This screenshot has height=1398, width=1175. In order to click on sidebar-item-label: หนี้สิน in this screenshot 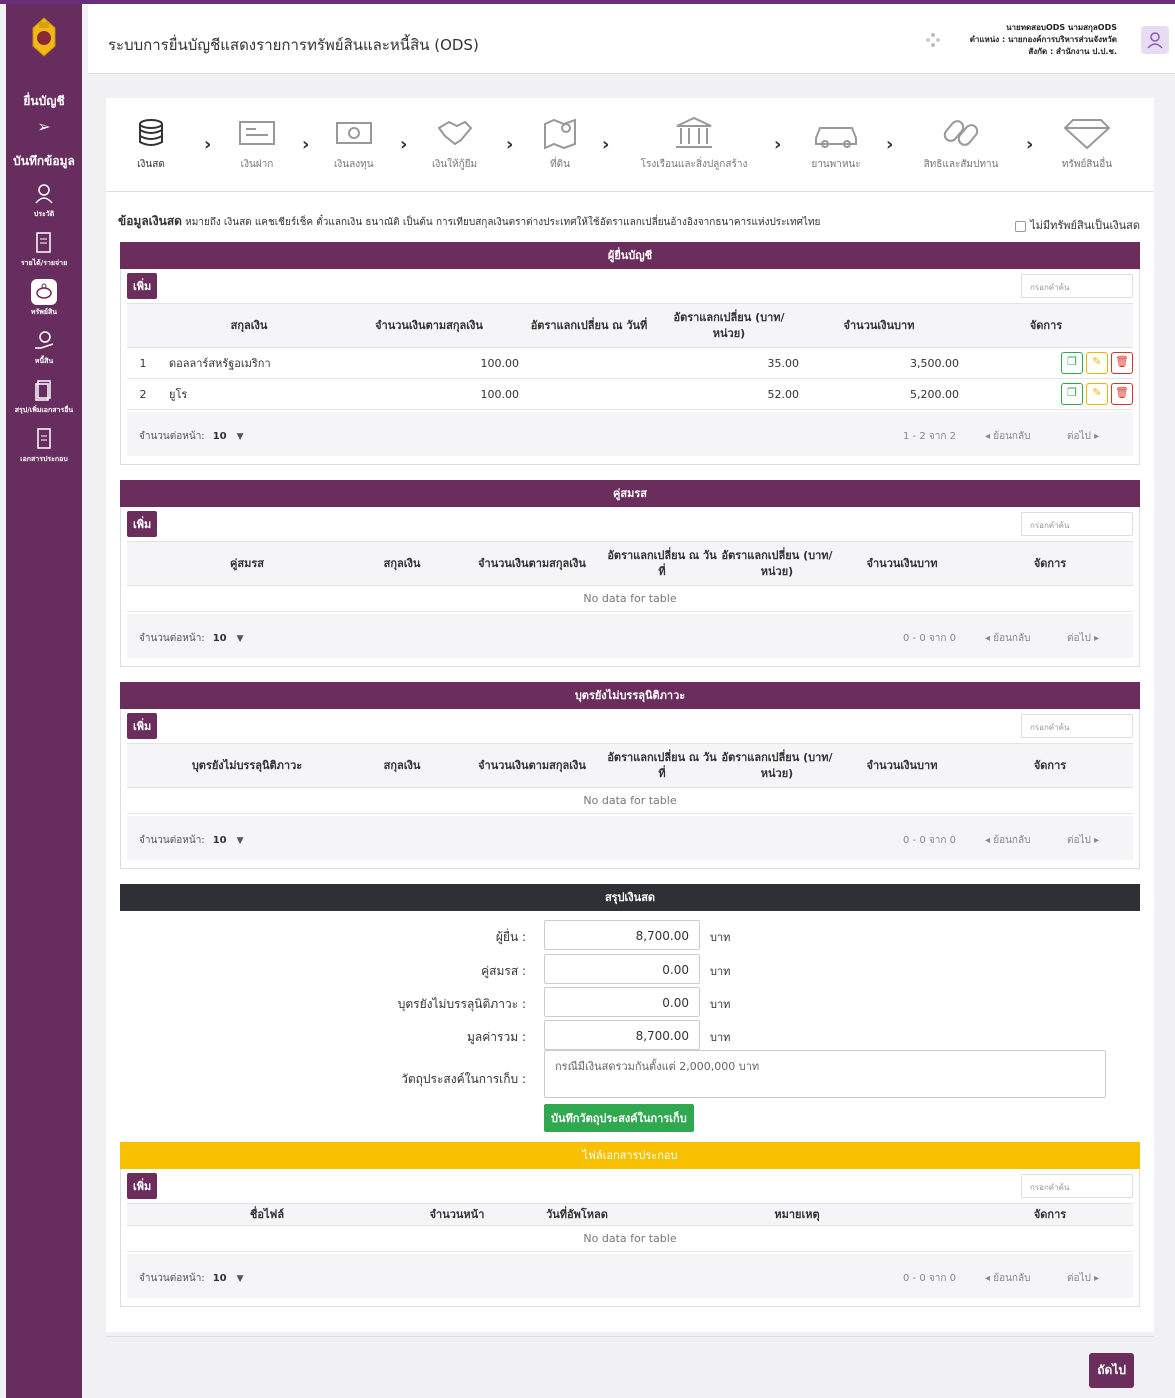, I will do `click(44, 361)`.